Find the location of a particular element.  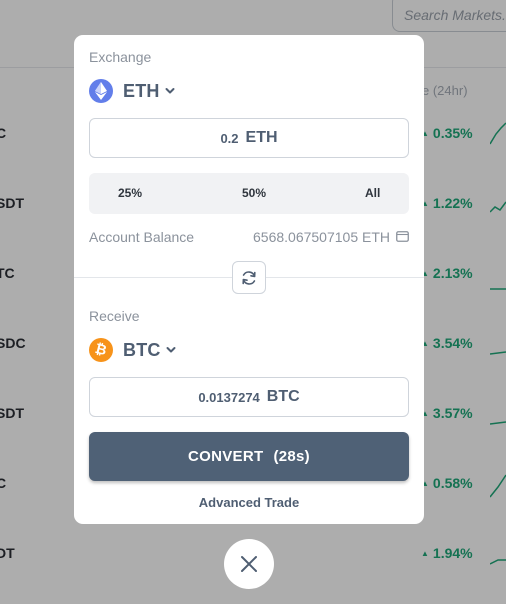

percent-25-button: 25% is located at coordinates (130, 193).